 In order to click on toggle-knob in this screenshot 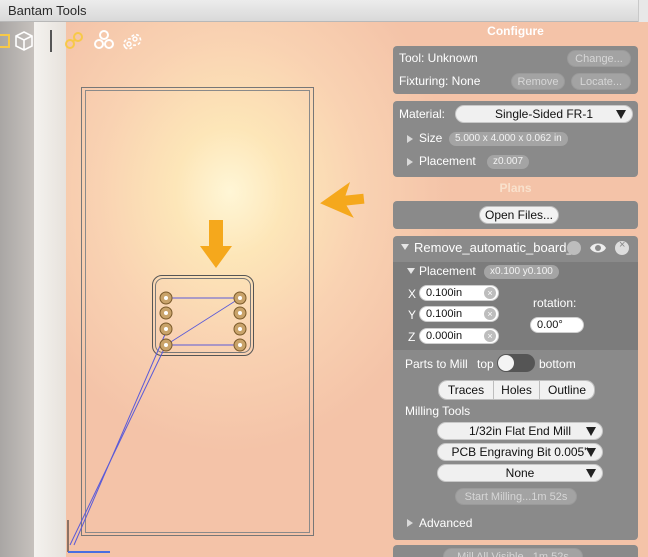, I will do `click(506, 363)`.